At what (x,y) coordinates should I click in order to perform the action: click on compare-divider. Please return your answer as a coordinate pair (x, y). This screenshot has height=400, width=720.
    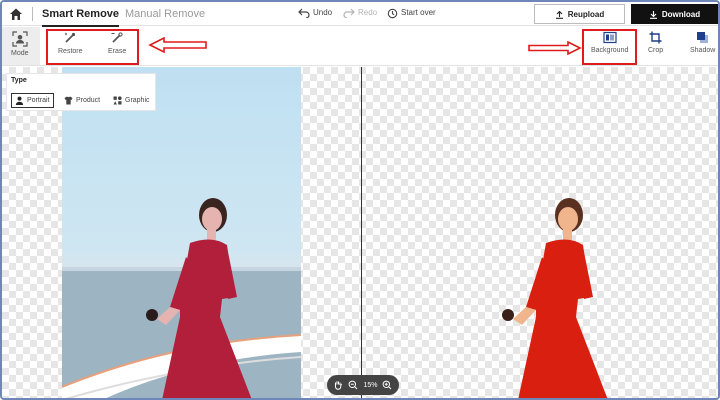
    Looking at the image, I should click on (361, 232).